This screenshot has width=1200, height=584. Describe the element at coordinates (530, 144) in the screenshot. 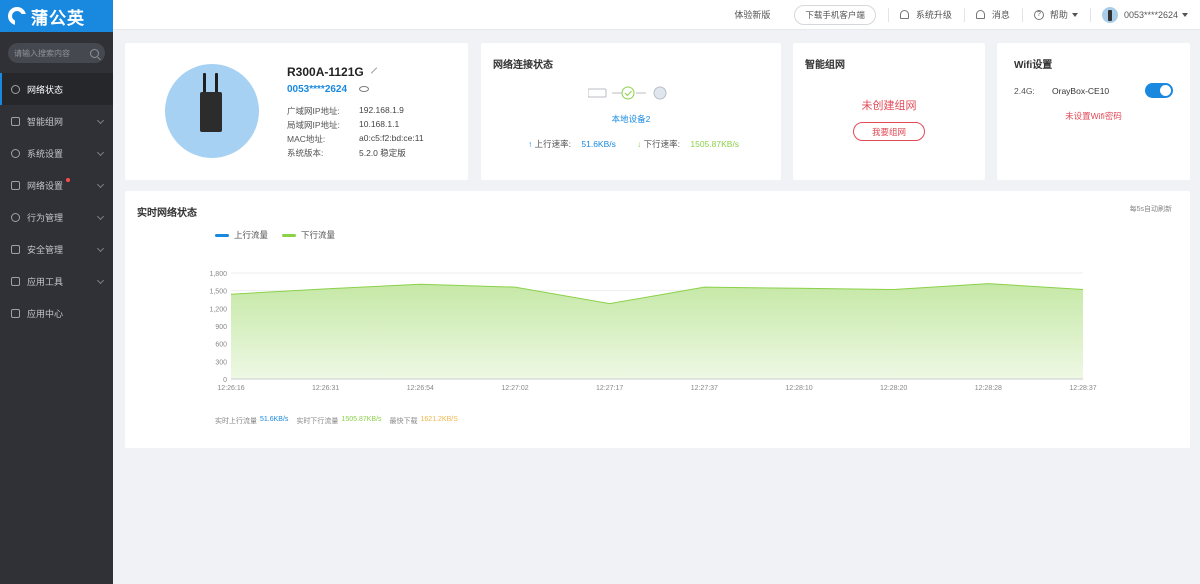

I see `arrow-up-icon: ↑` at that location.